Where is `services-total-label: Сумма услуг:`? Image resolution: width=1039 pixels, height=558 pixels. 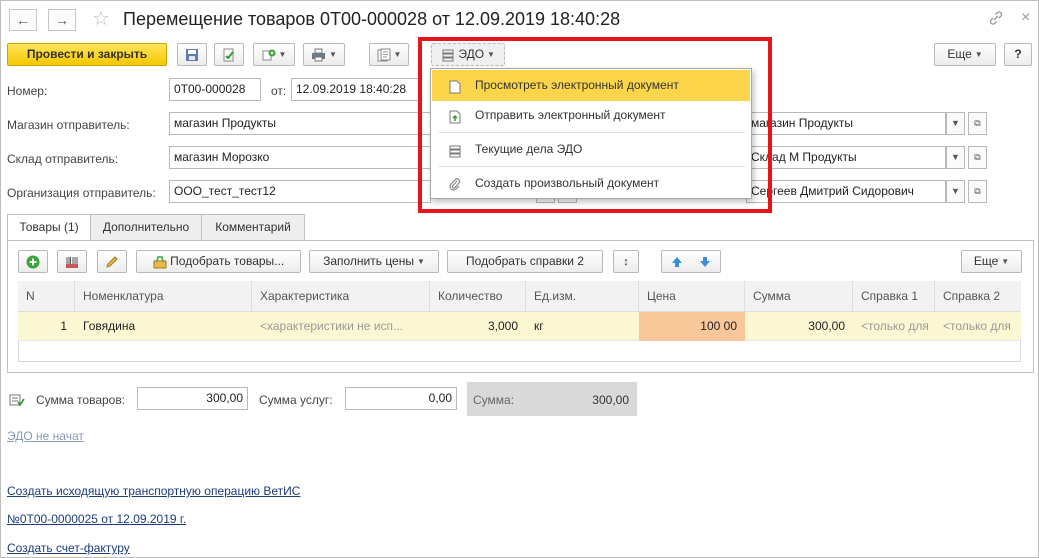
services-total-label: Сумма услуг: is located at coordinates (296, 400).